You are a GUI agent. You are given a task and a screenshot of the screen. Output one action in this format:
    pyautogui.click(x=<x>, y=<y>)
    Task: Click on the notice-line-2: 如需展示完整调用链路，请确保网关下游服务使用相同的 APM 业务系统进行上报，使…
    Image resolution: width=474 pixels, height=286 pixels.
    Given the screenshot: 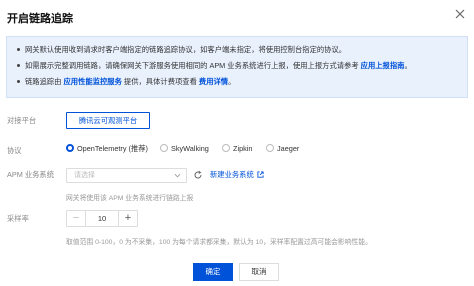 What is the action you would take?
    pyautogui.click(x=237, y=68)
    